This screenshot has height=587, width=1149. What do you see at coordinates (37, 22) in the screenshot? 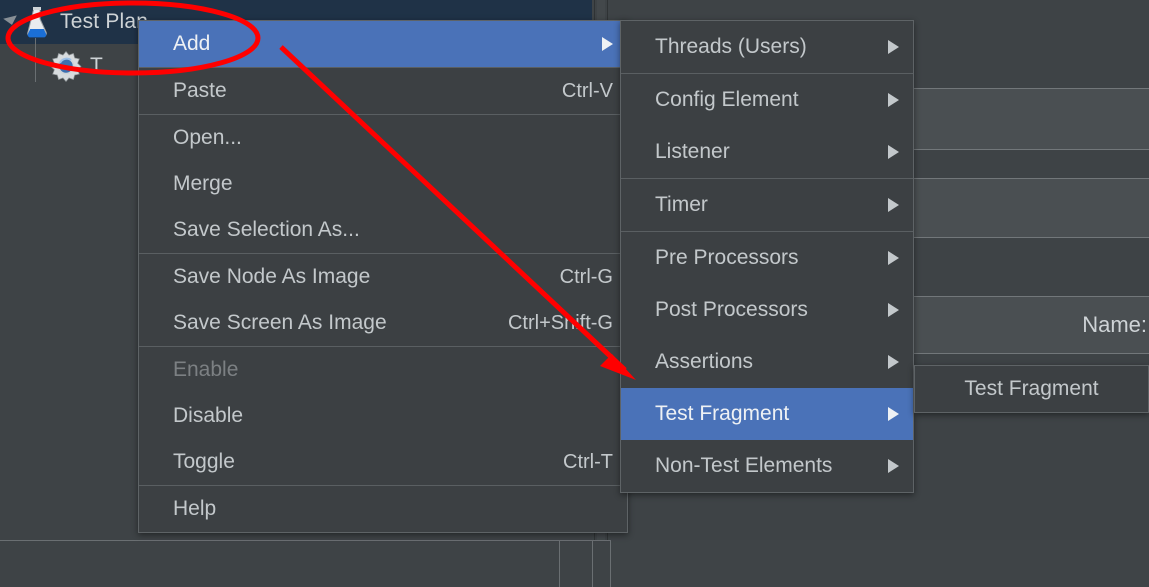
I see `flask-icon` at bounding box center [37, 22].